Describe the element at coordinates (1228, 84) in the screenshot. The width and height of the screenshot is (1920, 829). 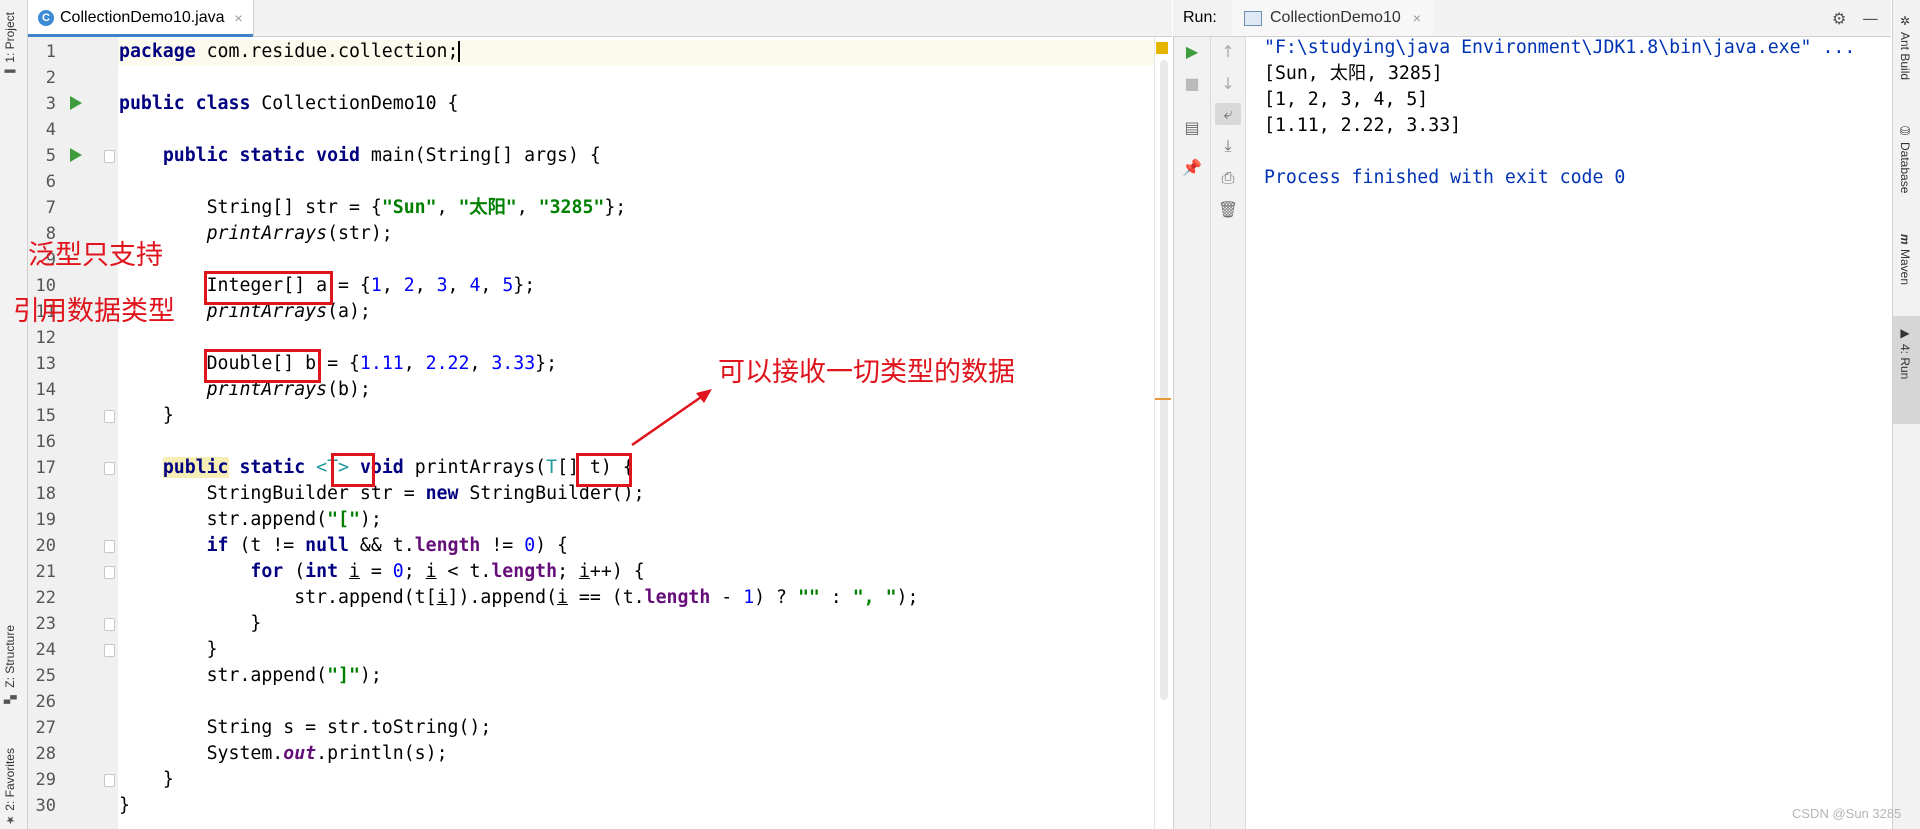
I see `down-arrow-icon: ↓` at that location.